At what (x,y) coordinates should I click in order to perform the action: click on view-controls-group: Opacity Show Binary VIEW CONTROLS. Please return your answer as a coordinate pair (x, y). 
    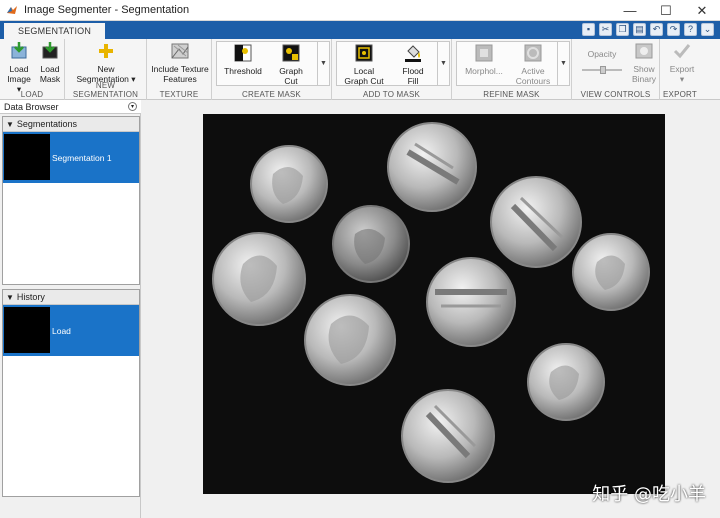
    Looking at the image, I should click on (616, 69).